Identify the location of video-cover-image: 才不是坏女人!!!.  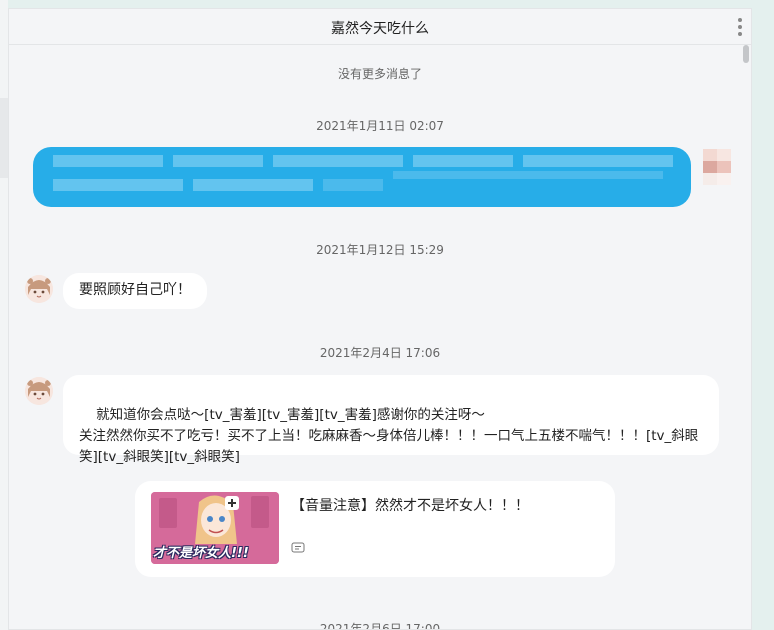
(215, 528).